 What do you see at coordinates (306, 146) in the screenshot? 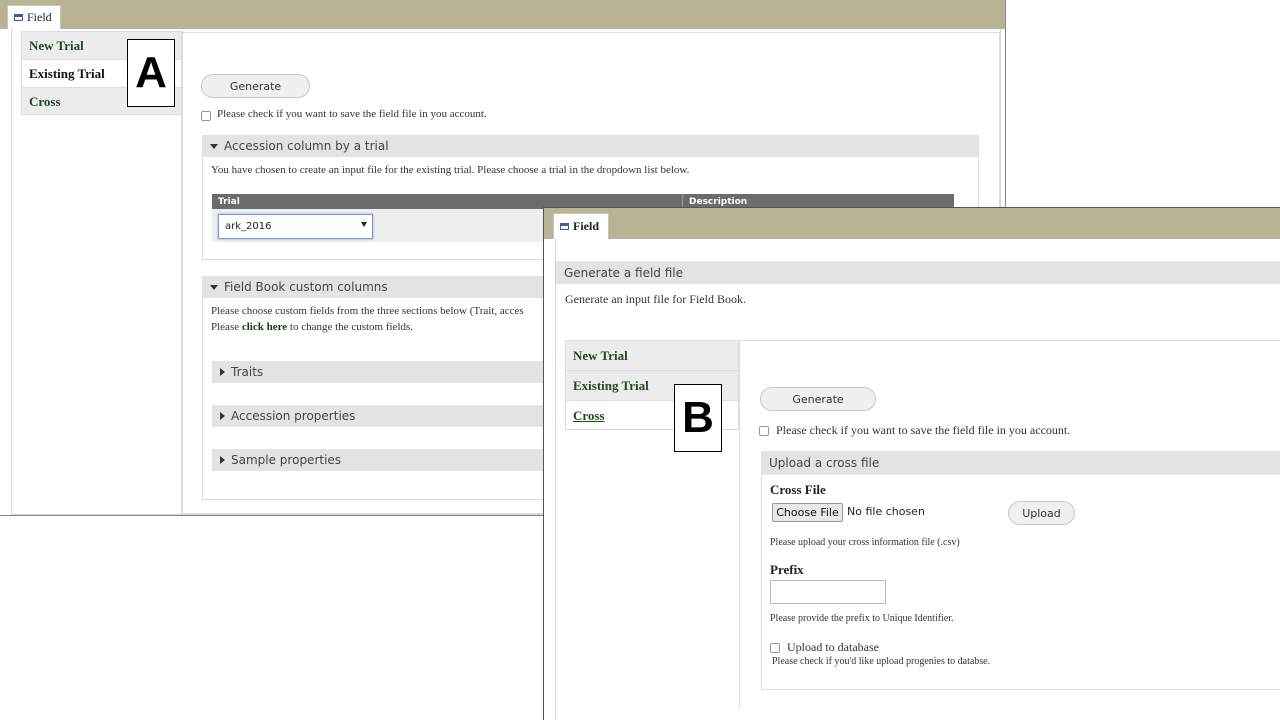
I see `accession-section-title: Accession column by a trial` at bounding box center [306, 146].